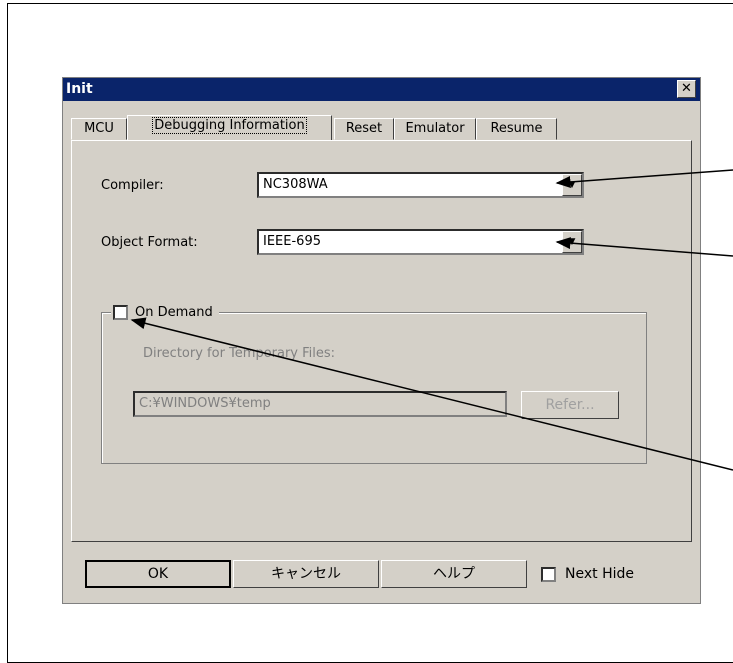 This screenshot has height=663, width=733. Describe the element at coordinates (644, 178) in the screenshot. I see `compiler-callout-arrow` at that location.